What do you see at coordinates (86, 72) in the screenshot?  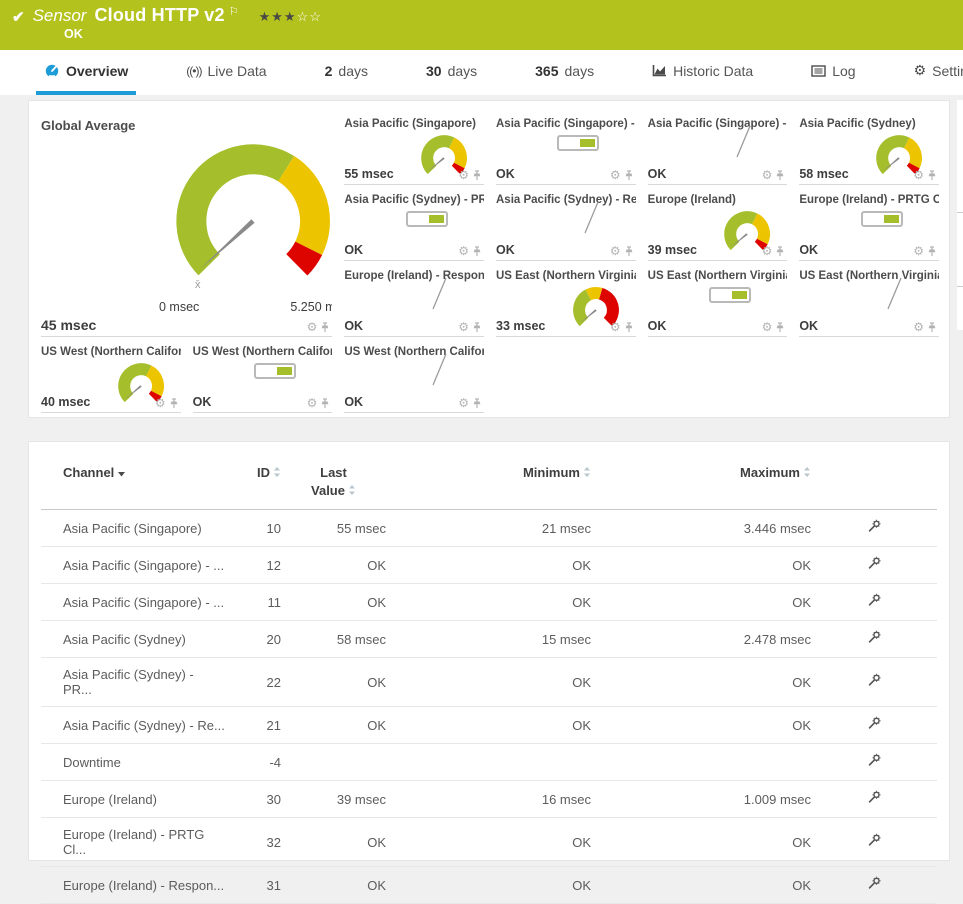 I see `tab-overview: Overview` at bounding box center [86, 72].